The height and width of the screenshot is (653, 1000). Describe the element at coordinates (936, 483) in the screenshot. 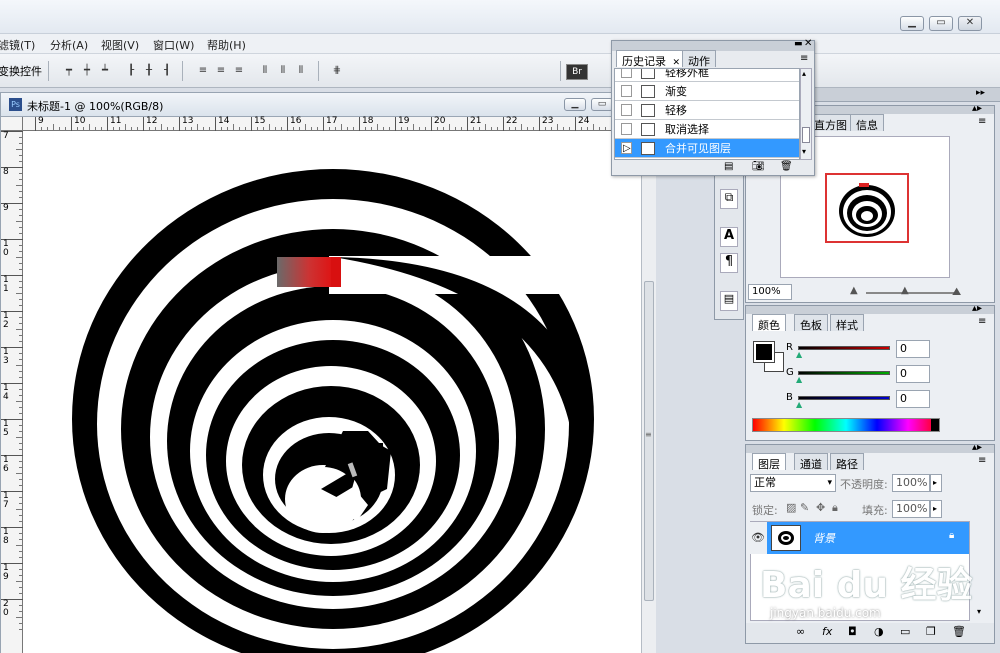

I see `opacity-arrow-icon: ▸` at that location.